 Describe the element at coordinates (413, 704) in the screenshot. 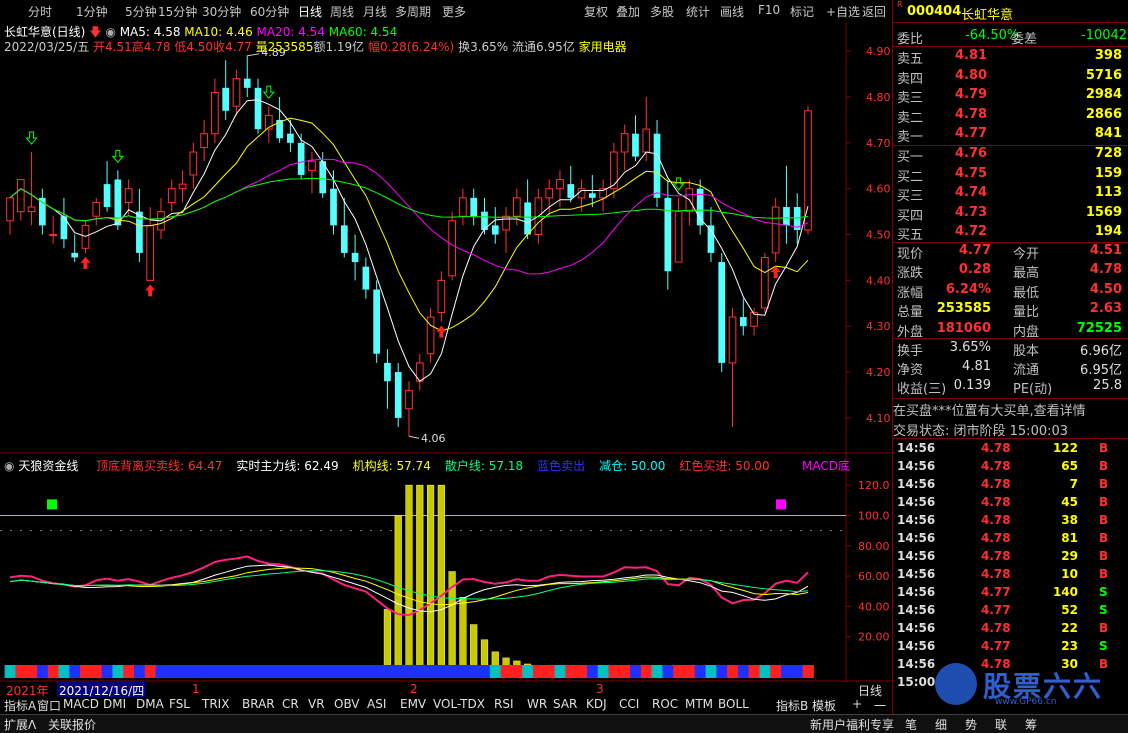

I see `indicator-tab-12: EMV` at that location.